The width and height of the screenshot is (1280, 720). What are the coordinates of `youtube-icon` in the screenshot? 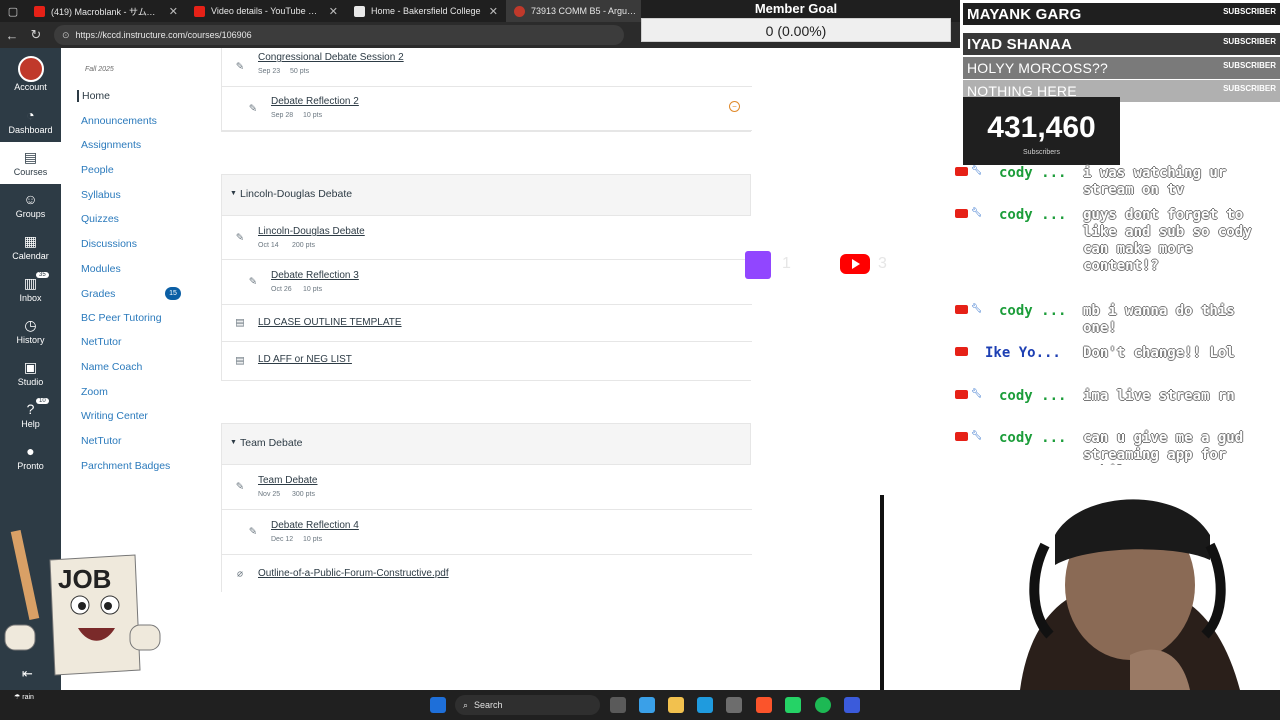 It's located at (961, 213).